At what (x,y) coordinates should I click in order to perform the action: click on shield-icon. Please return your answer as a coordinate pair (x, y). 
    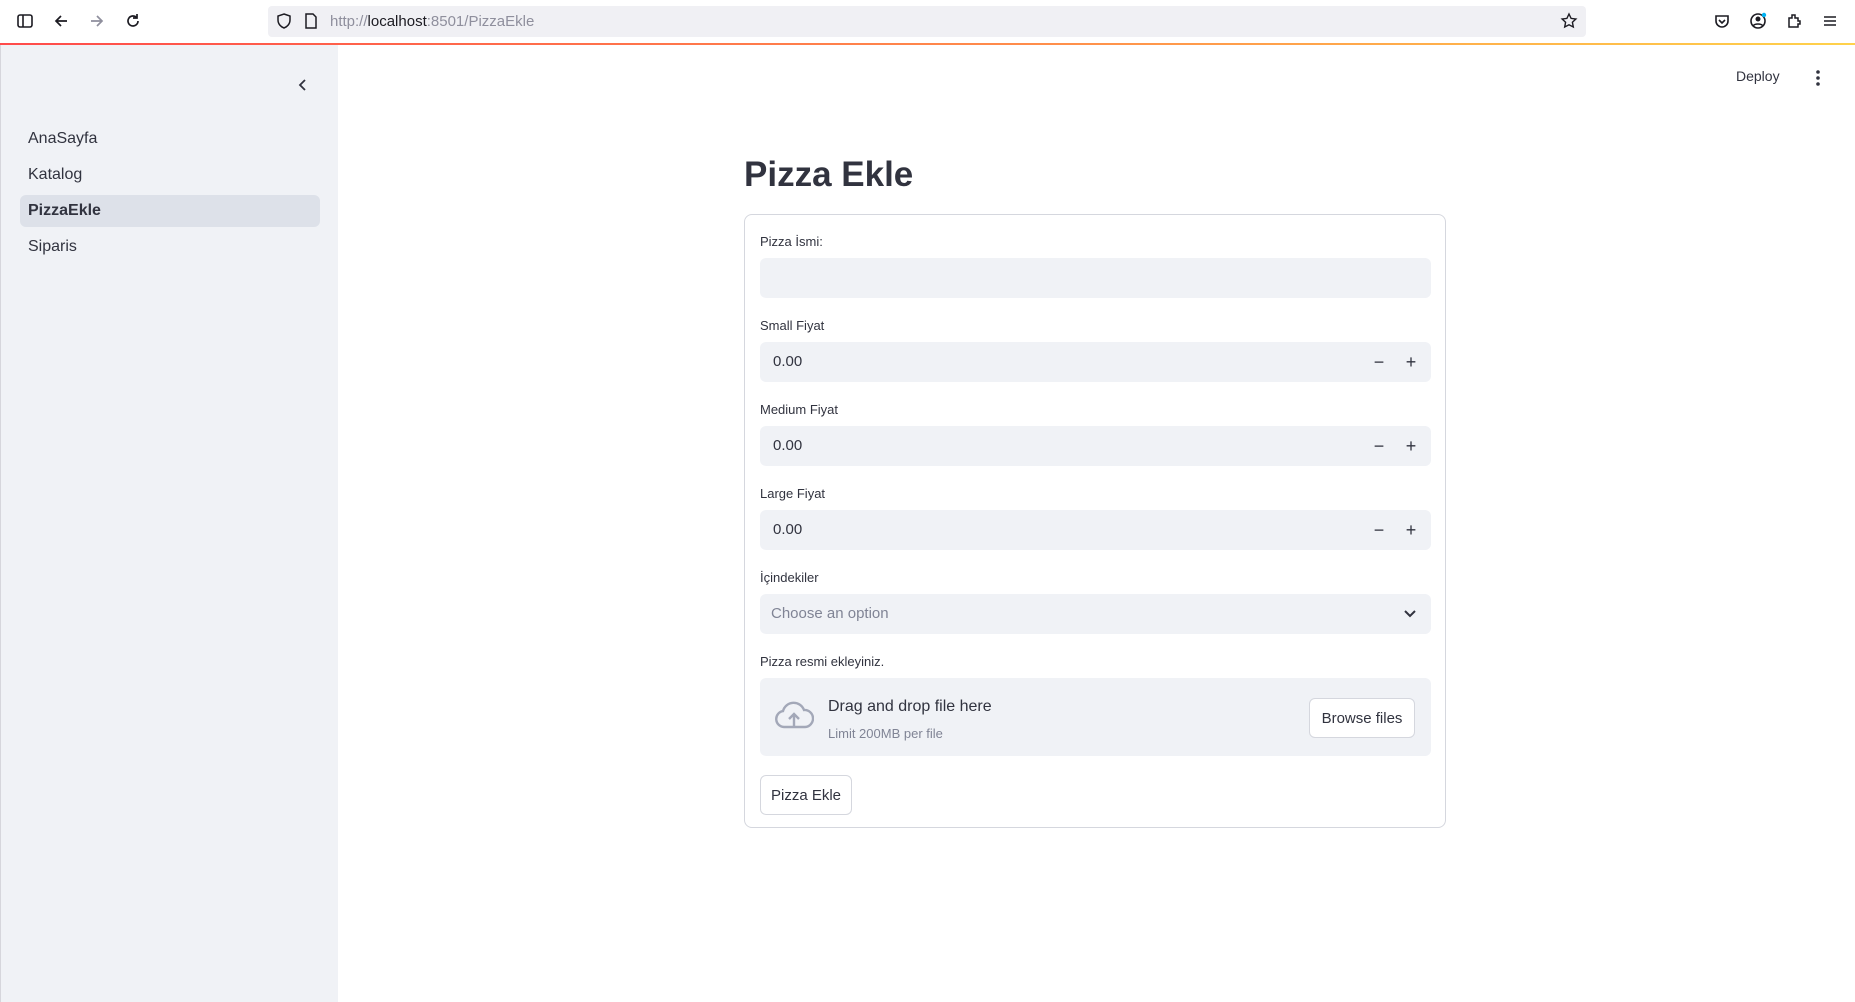
    Looking at the image, I should click on (284, 21).